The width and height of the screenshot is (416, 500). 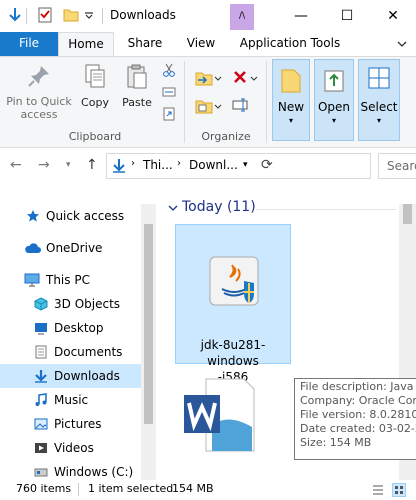 What do you see at coordinates (379, 107) in the screenshot?
I see `select-label: Select` at bounding box center [379, 107].